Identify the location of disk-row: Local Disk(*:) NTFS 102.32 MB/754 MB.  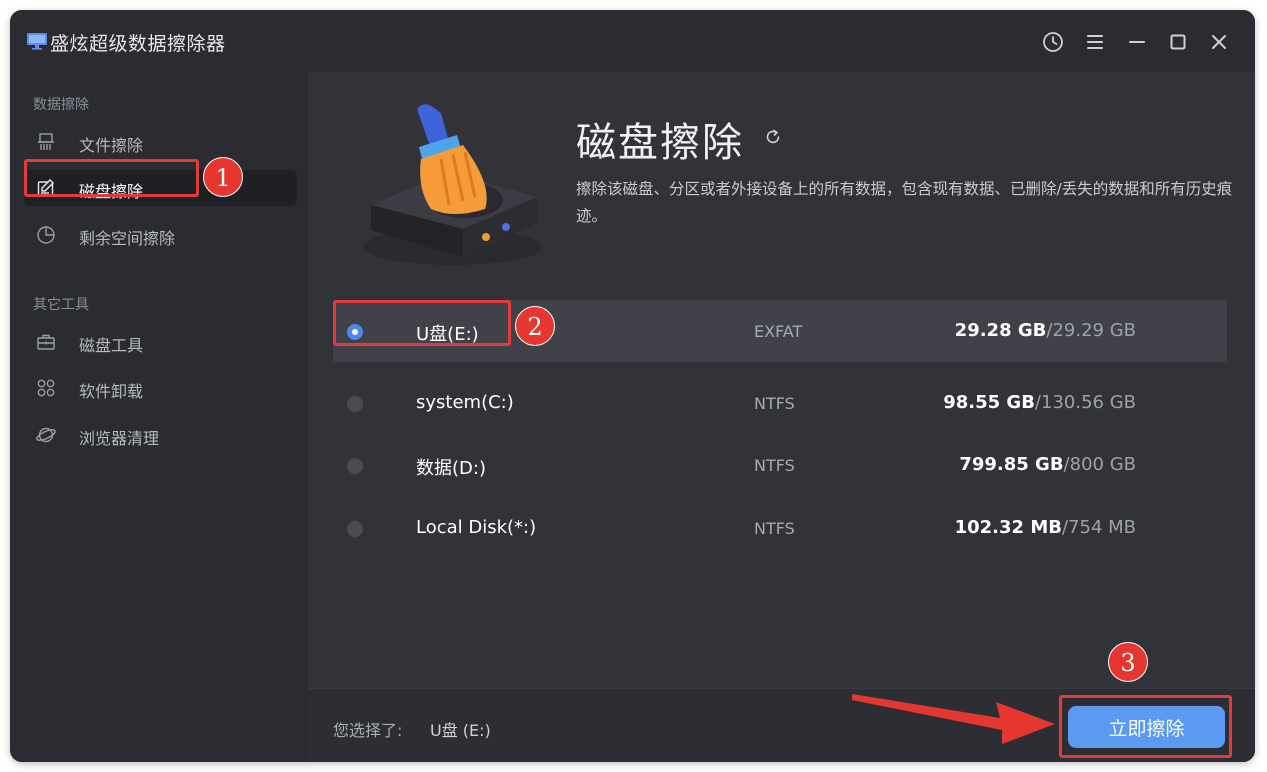
(780, 528).